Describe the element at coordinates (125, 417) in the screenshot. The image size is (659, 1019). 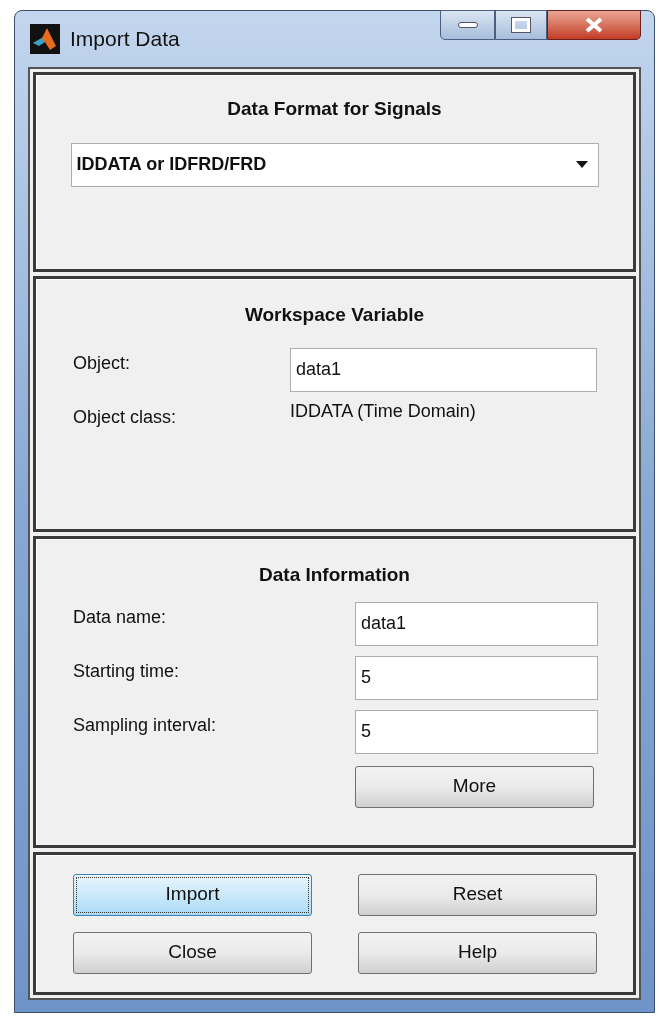
I see `field-label: Object class:` at that location.